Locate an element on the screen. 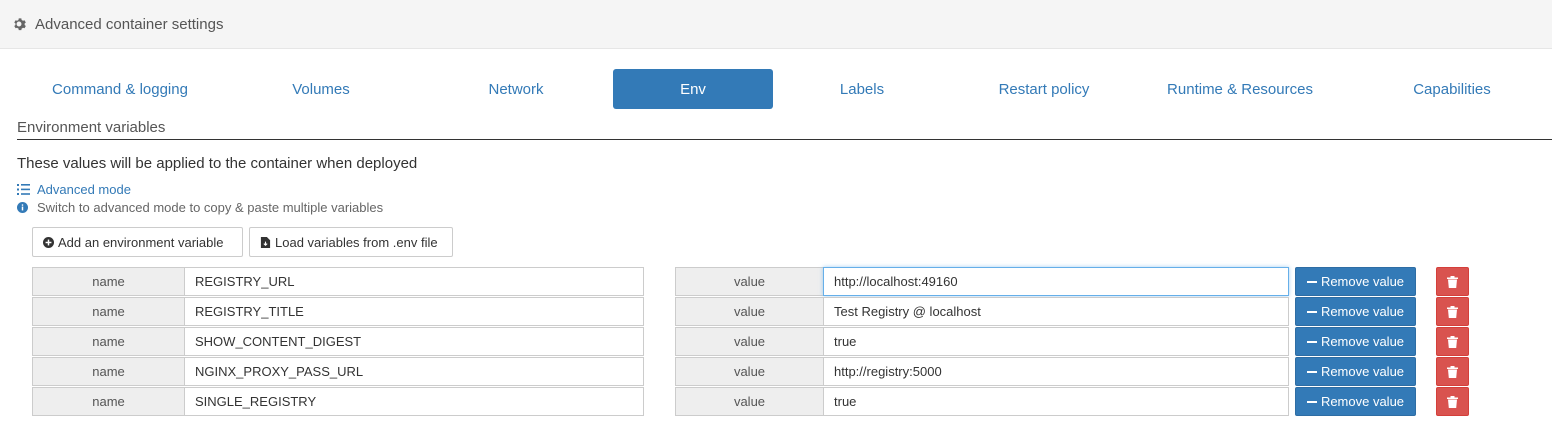 The image size is (1552, 439). file-import-icon is located at coordinates (265, 242).